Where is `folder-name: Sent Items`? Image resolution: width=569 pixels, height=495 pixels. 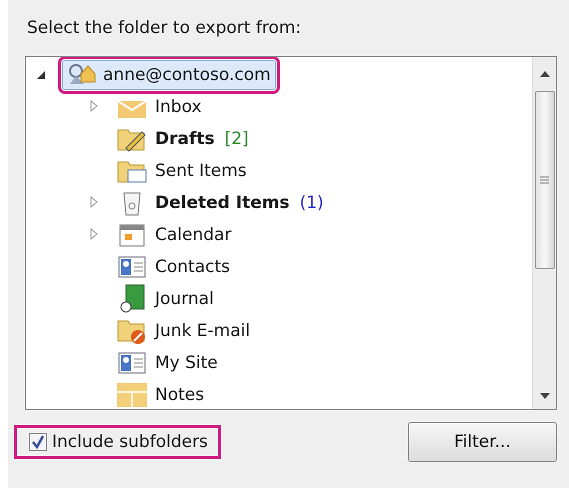 folder-name: Sent Items is located at coordinates (201, 171).